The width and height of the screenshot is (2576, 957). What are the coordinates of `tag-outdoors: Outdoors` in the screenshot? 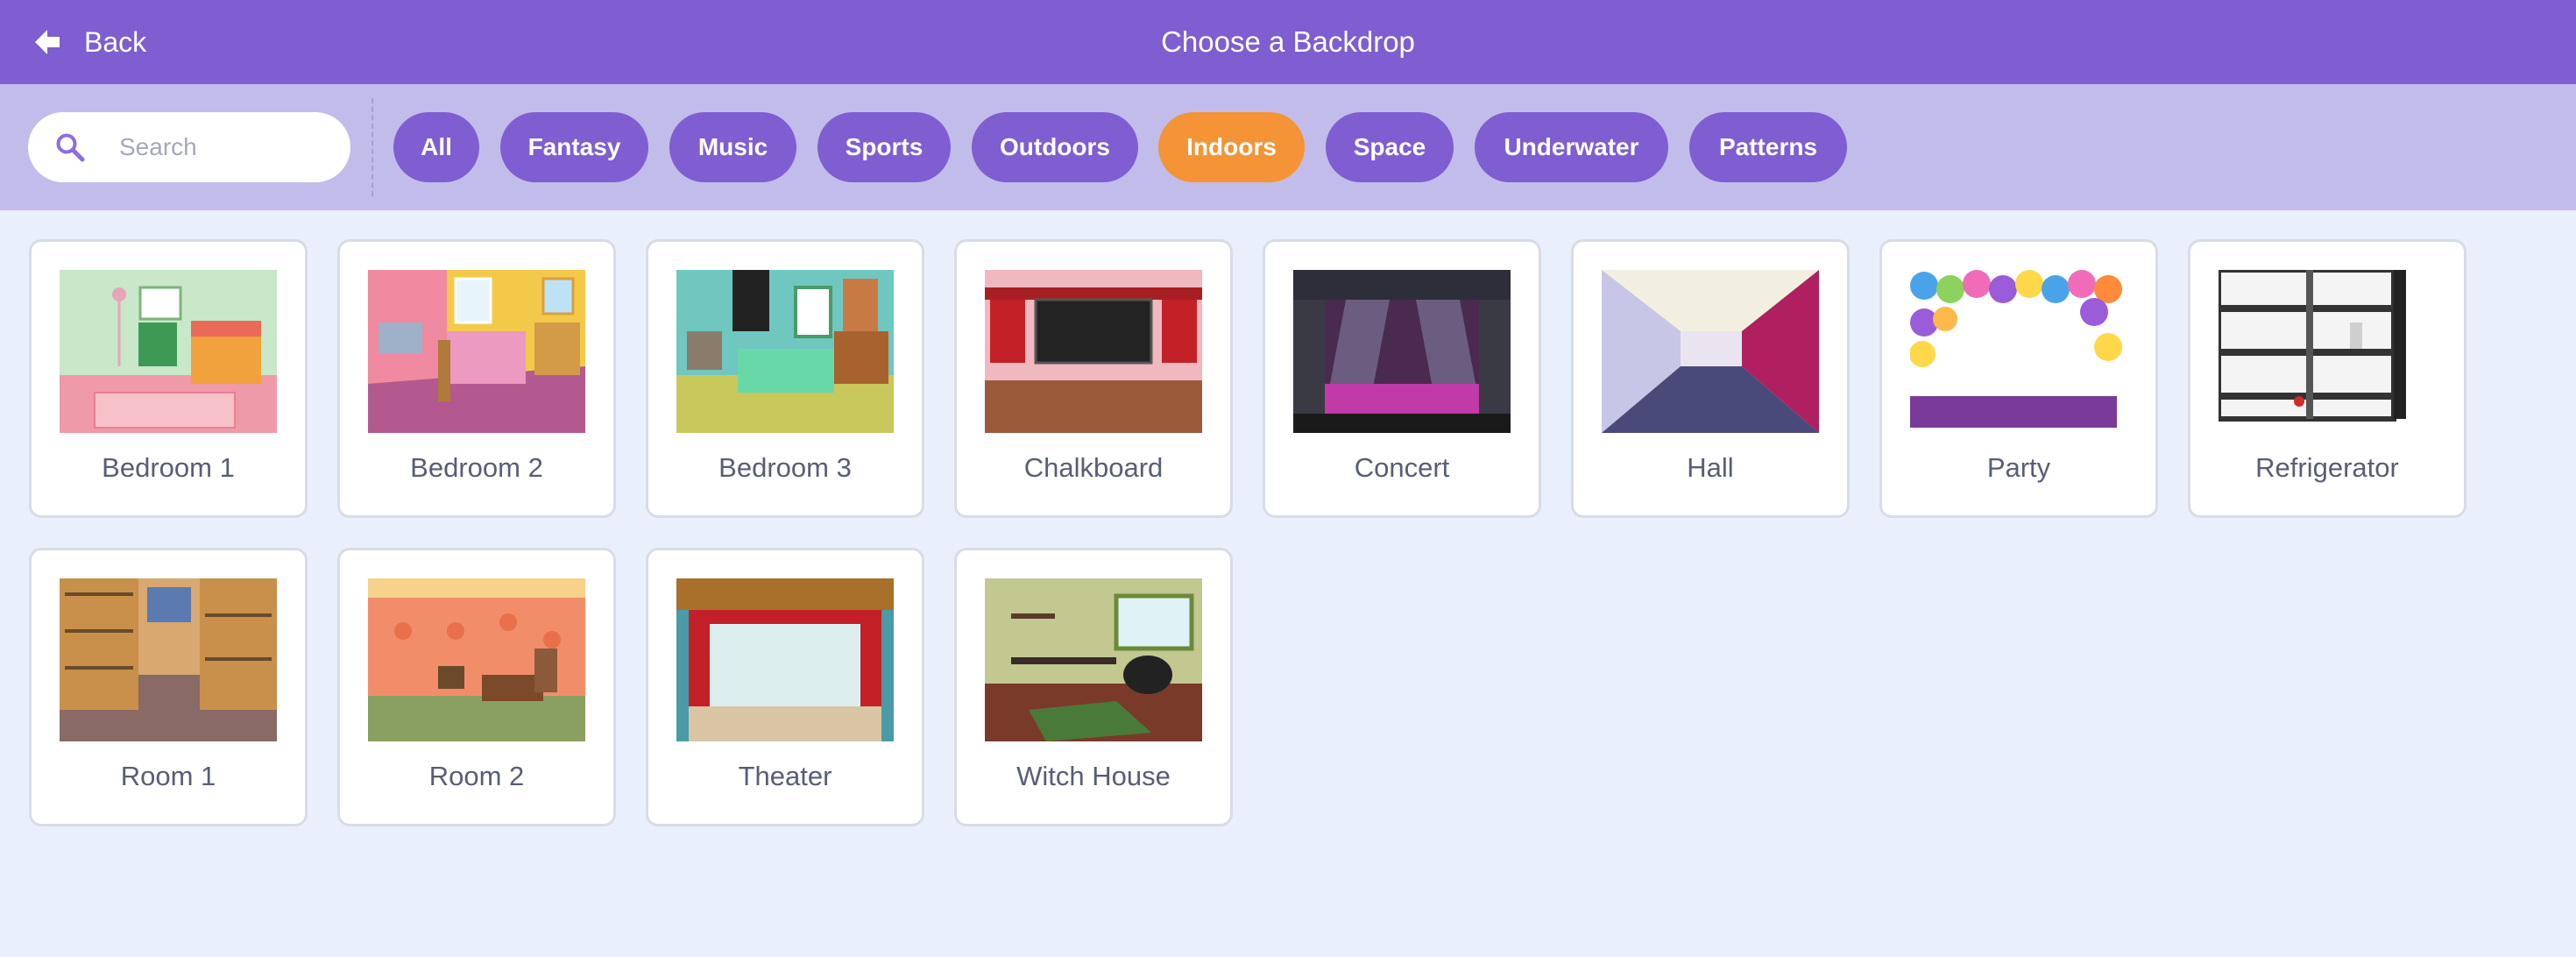 It's located at (1055, 147).